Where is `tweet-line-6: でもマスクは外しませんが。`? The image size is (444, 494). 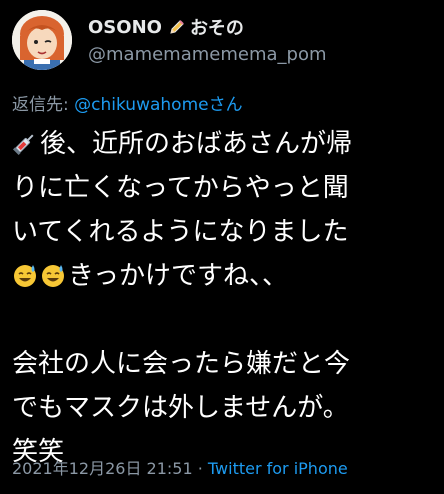 tweet-line-6: でもマスクは外しませんが。 is located at coordinates (180, 408).